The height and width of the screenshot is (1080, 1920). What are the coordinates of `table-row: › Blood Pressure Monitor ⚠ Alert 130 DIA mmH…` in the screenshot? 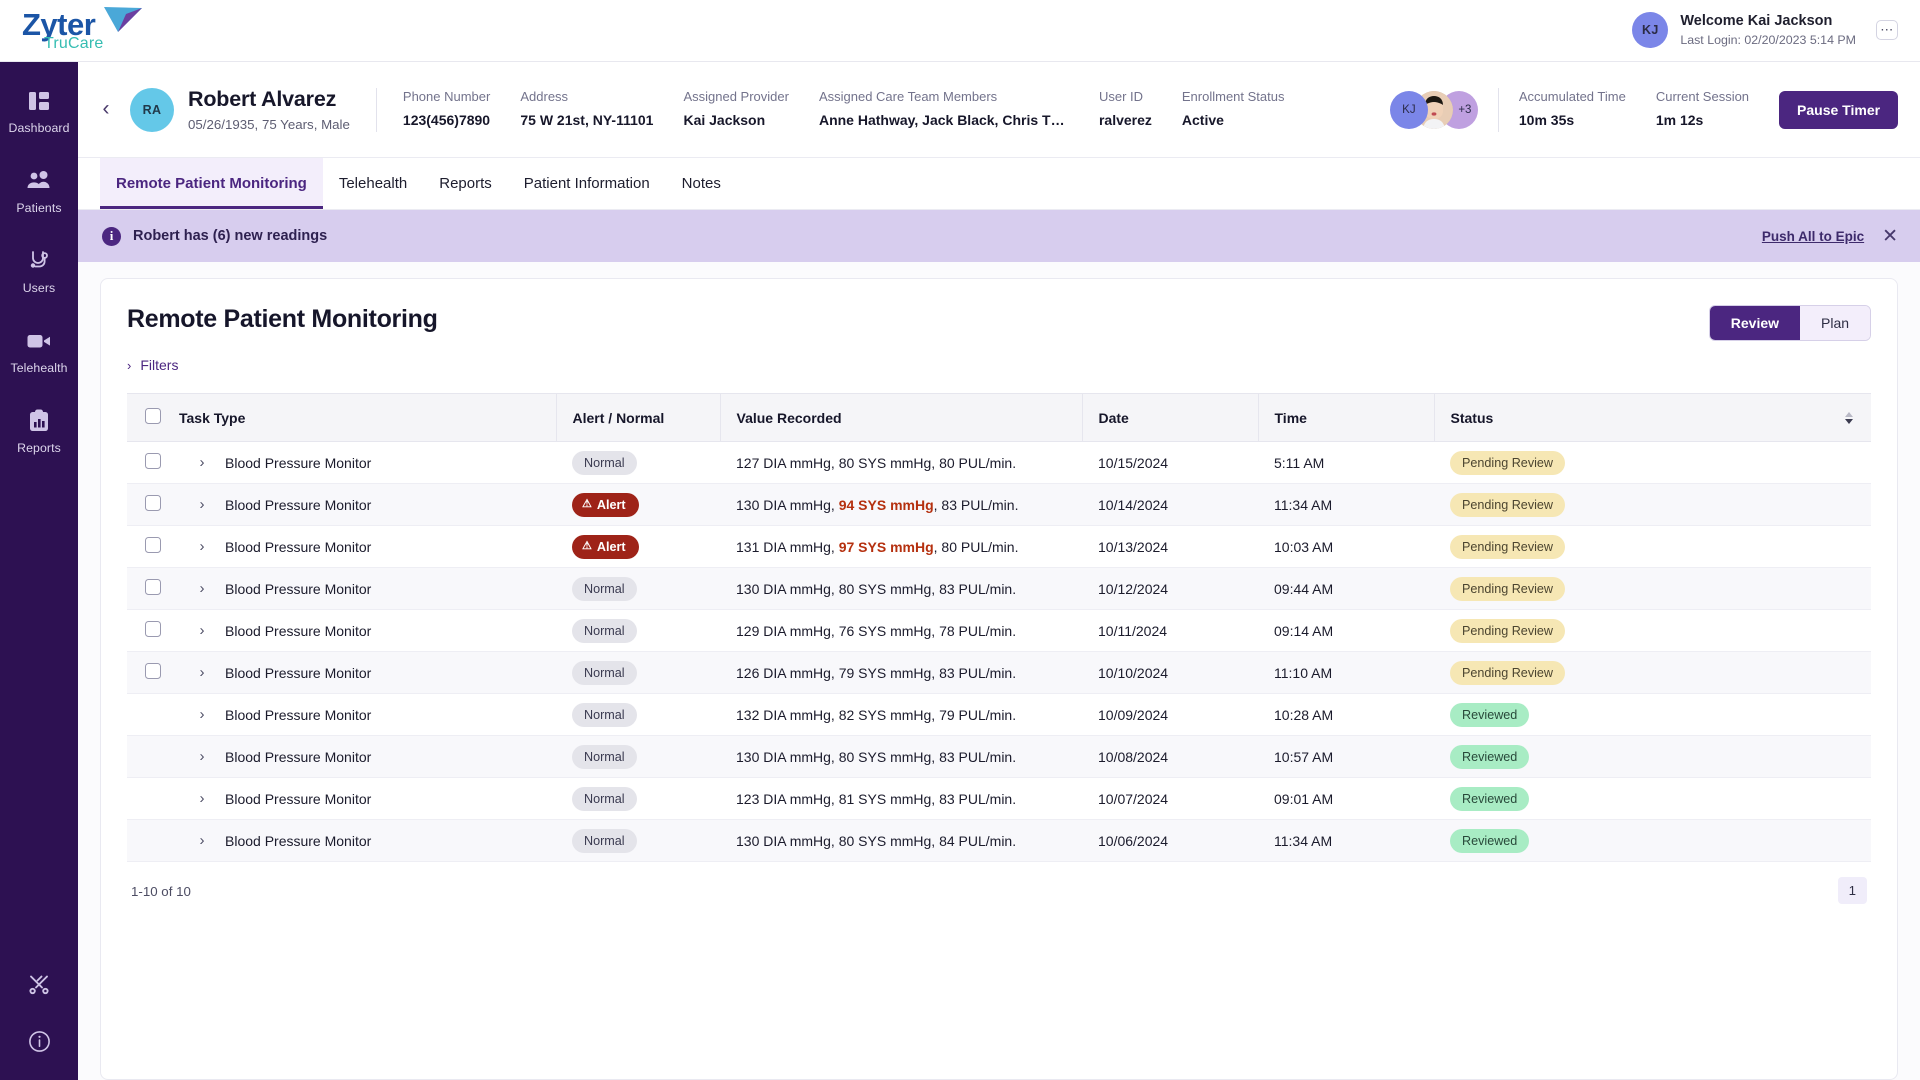 It's located at (999, 504).